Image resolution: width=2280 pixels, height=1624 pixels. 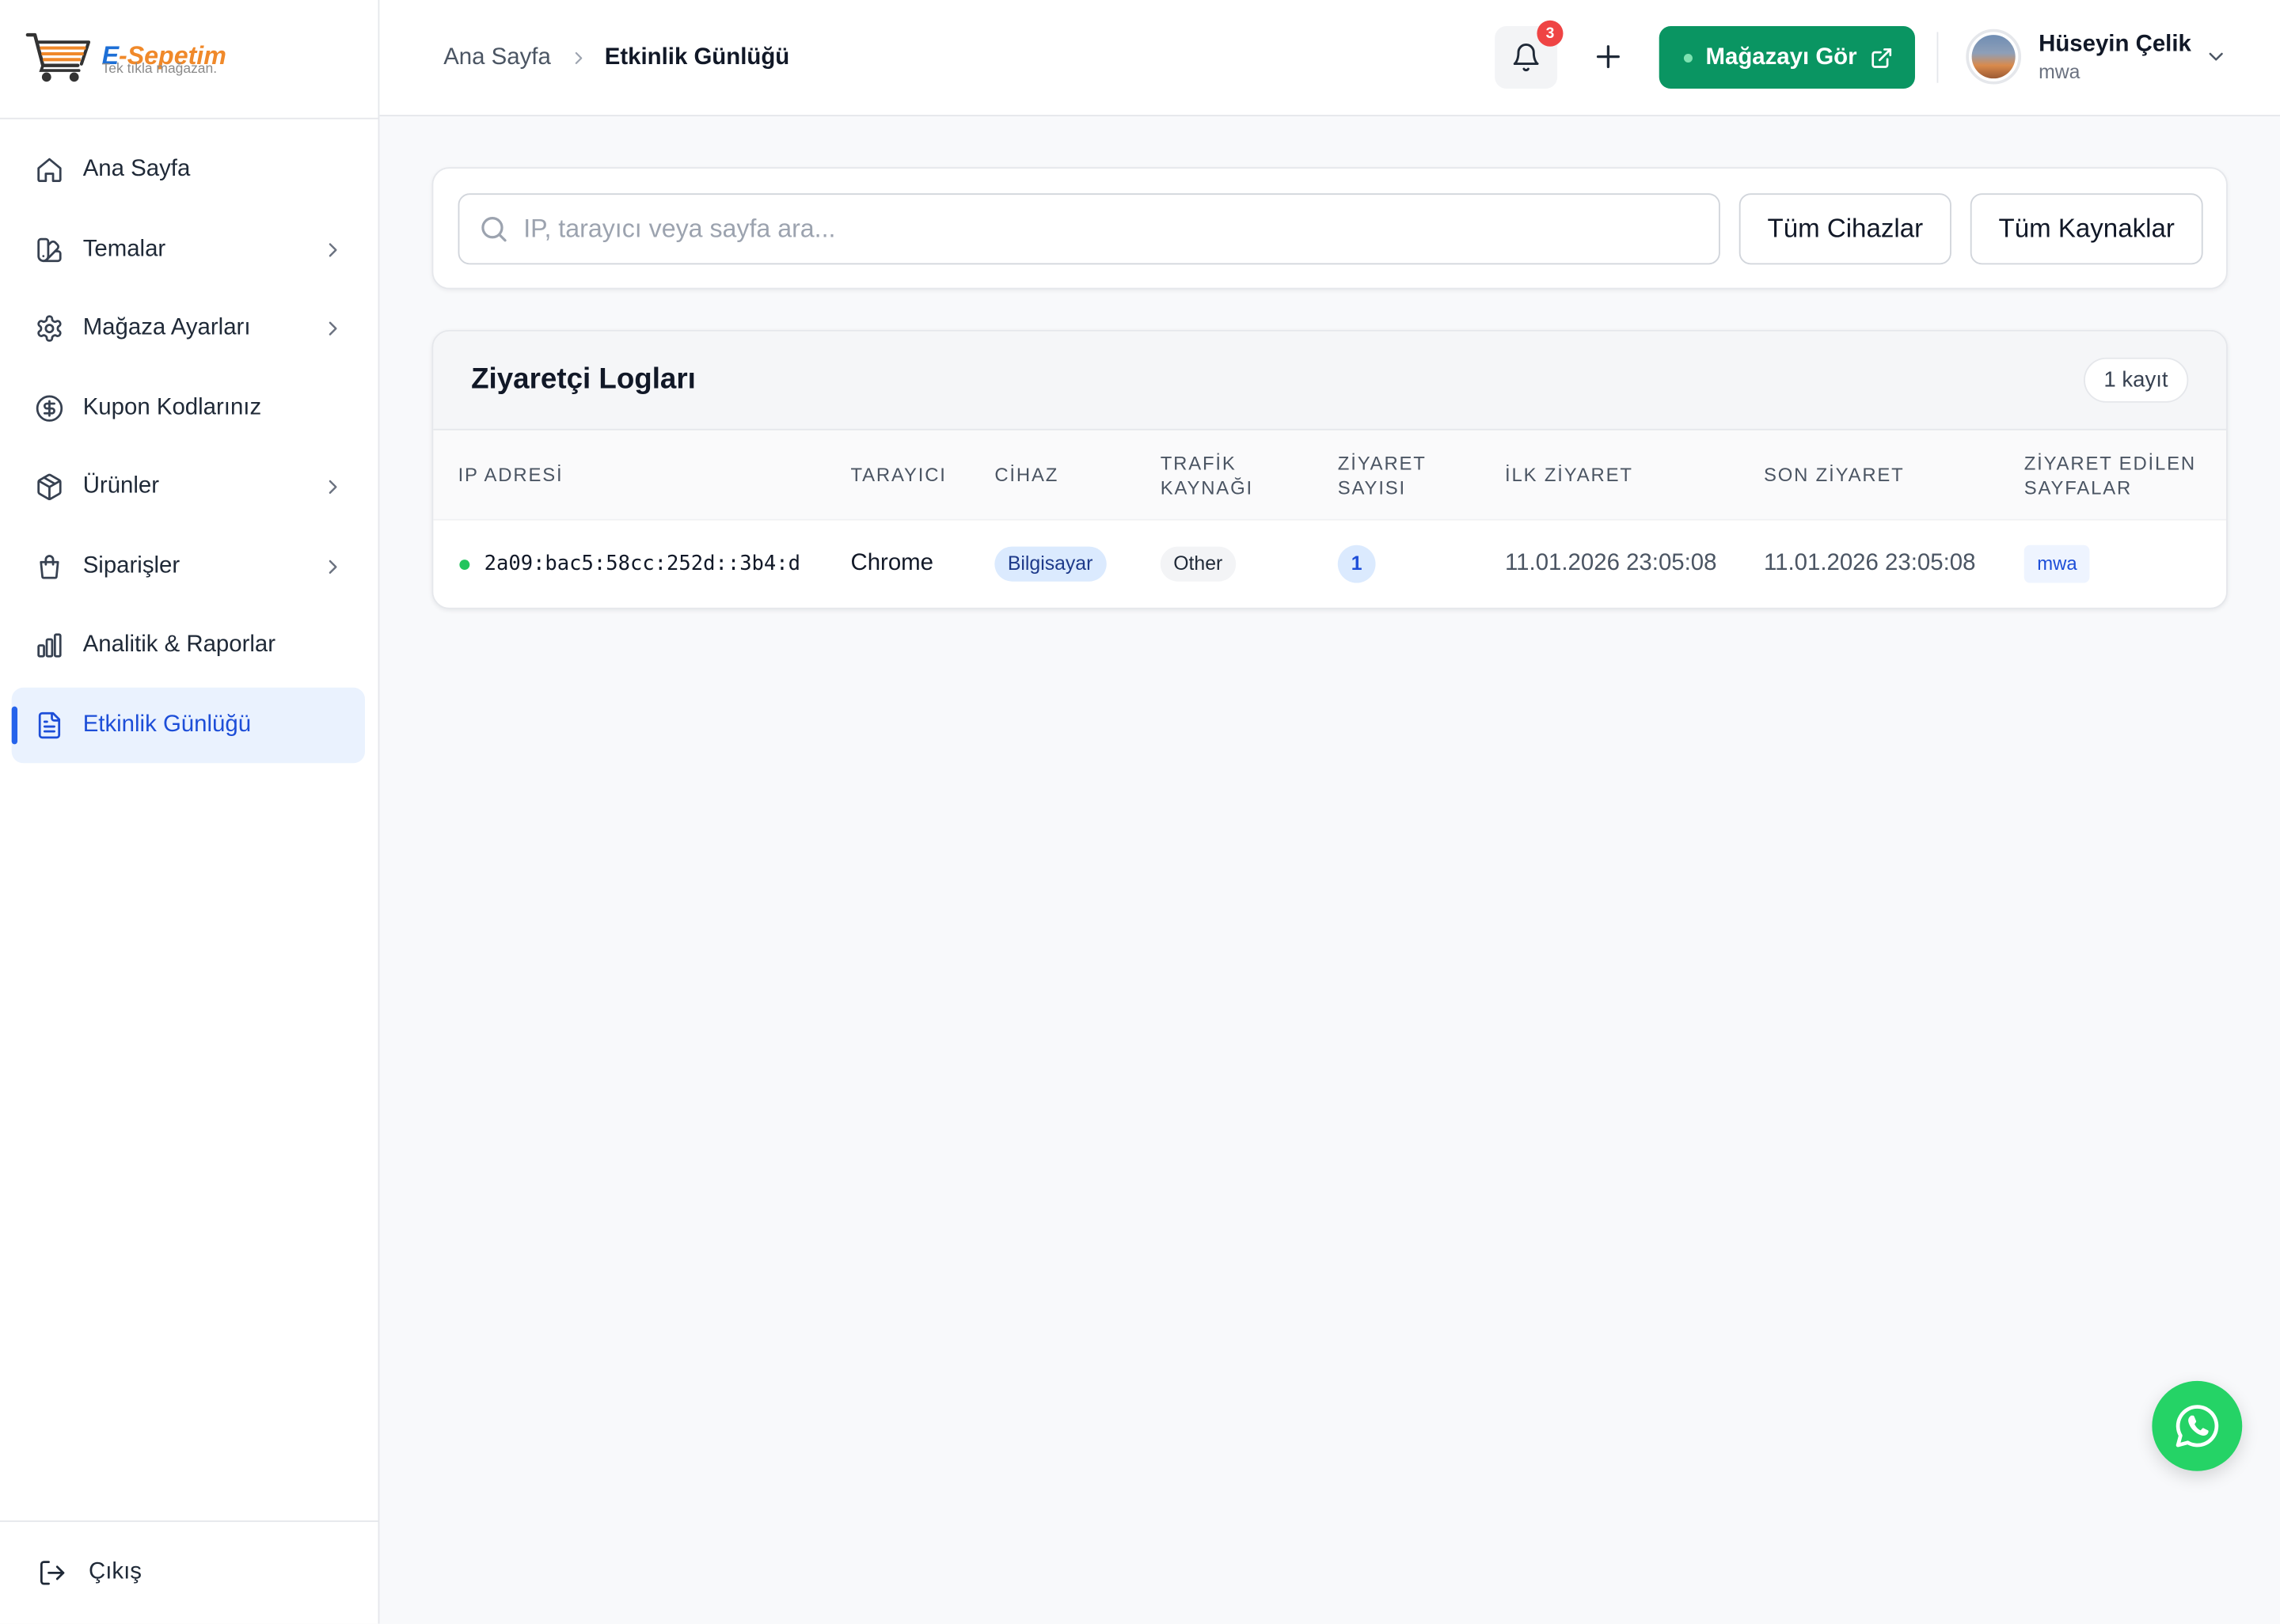 I want to click on logout-button: Çıkış, so click(x=188, y=1573).